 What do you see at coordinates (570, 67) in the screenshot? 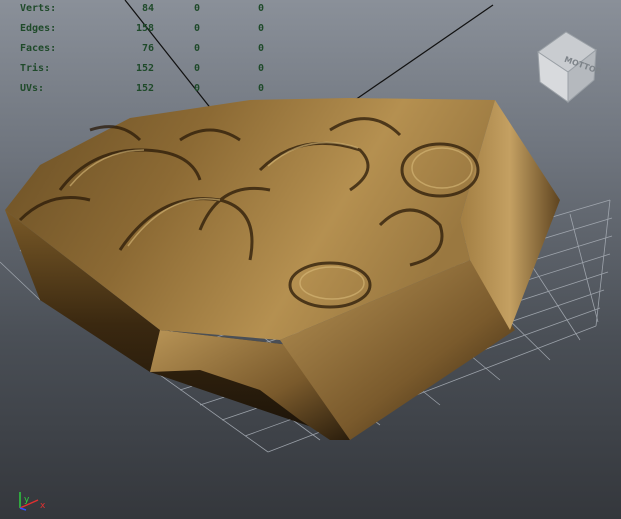
I see `view-cube-icon: MOTTOB` at bounding box center [570, 67].